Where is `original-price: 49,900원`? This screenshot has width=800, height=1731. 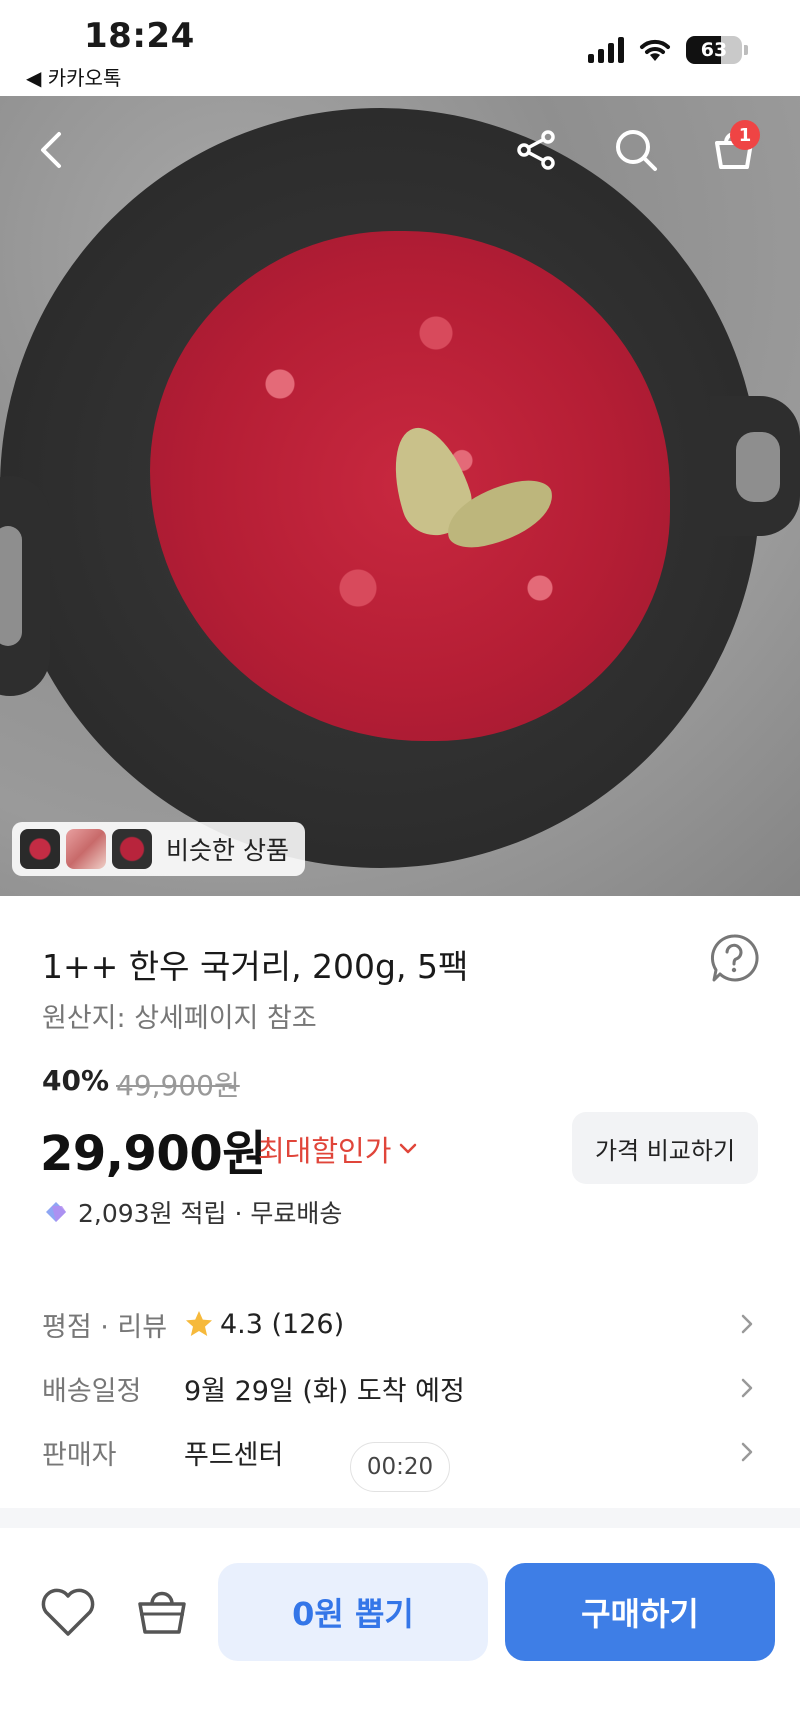
original-price: 49,900원 is located at coordinates (178, 1085).